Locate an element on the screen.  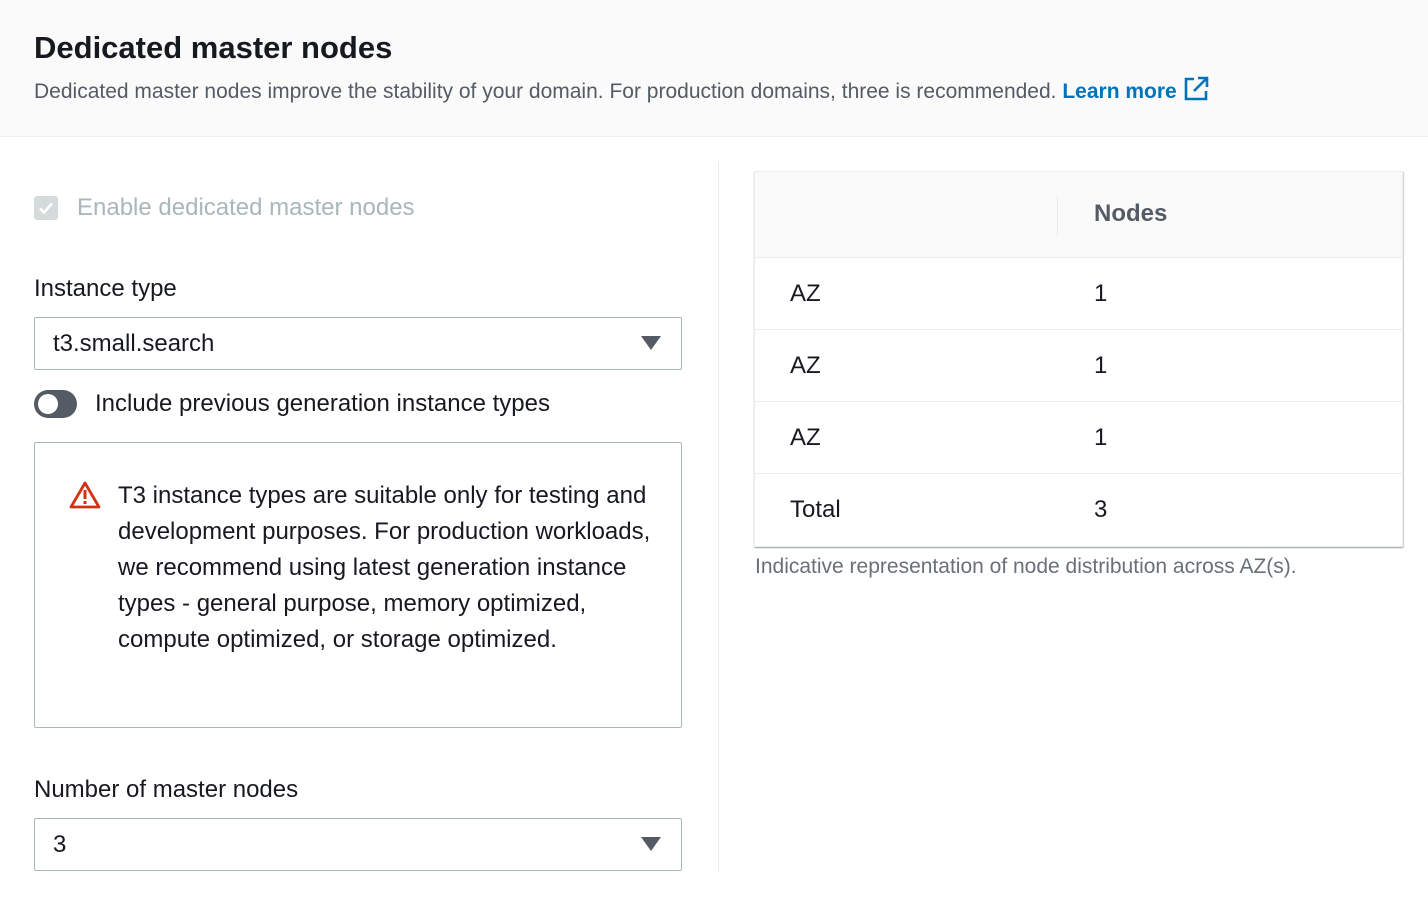
enable-dedicated-master-checkbox: Enable dedicated master nodes is located at coordinates (224, 208).